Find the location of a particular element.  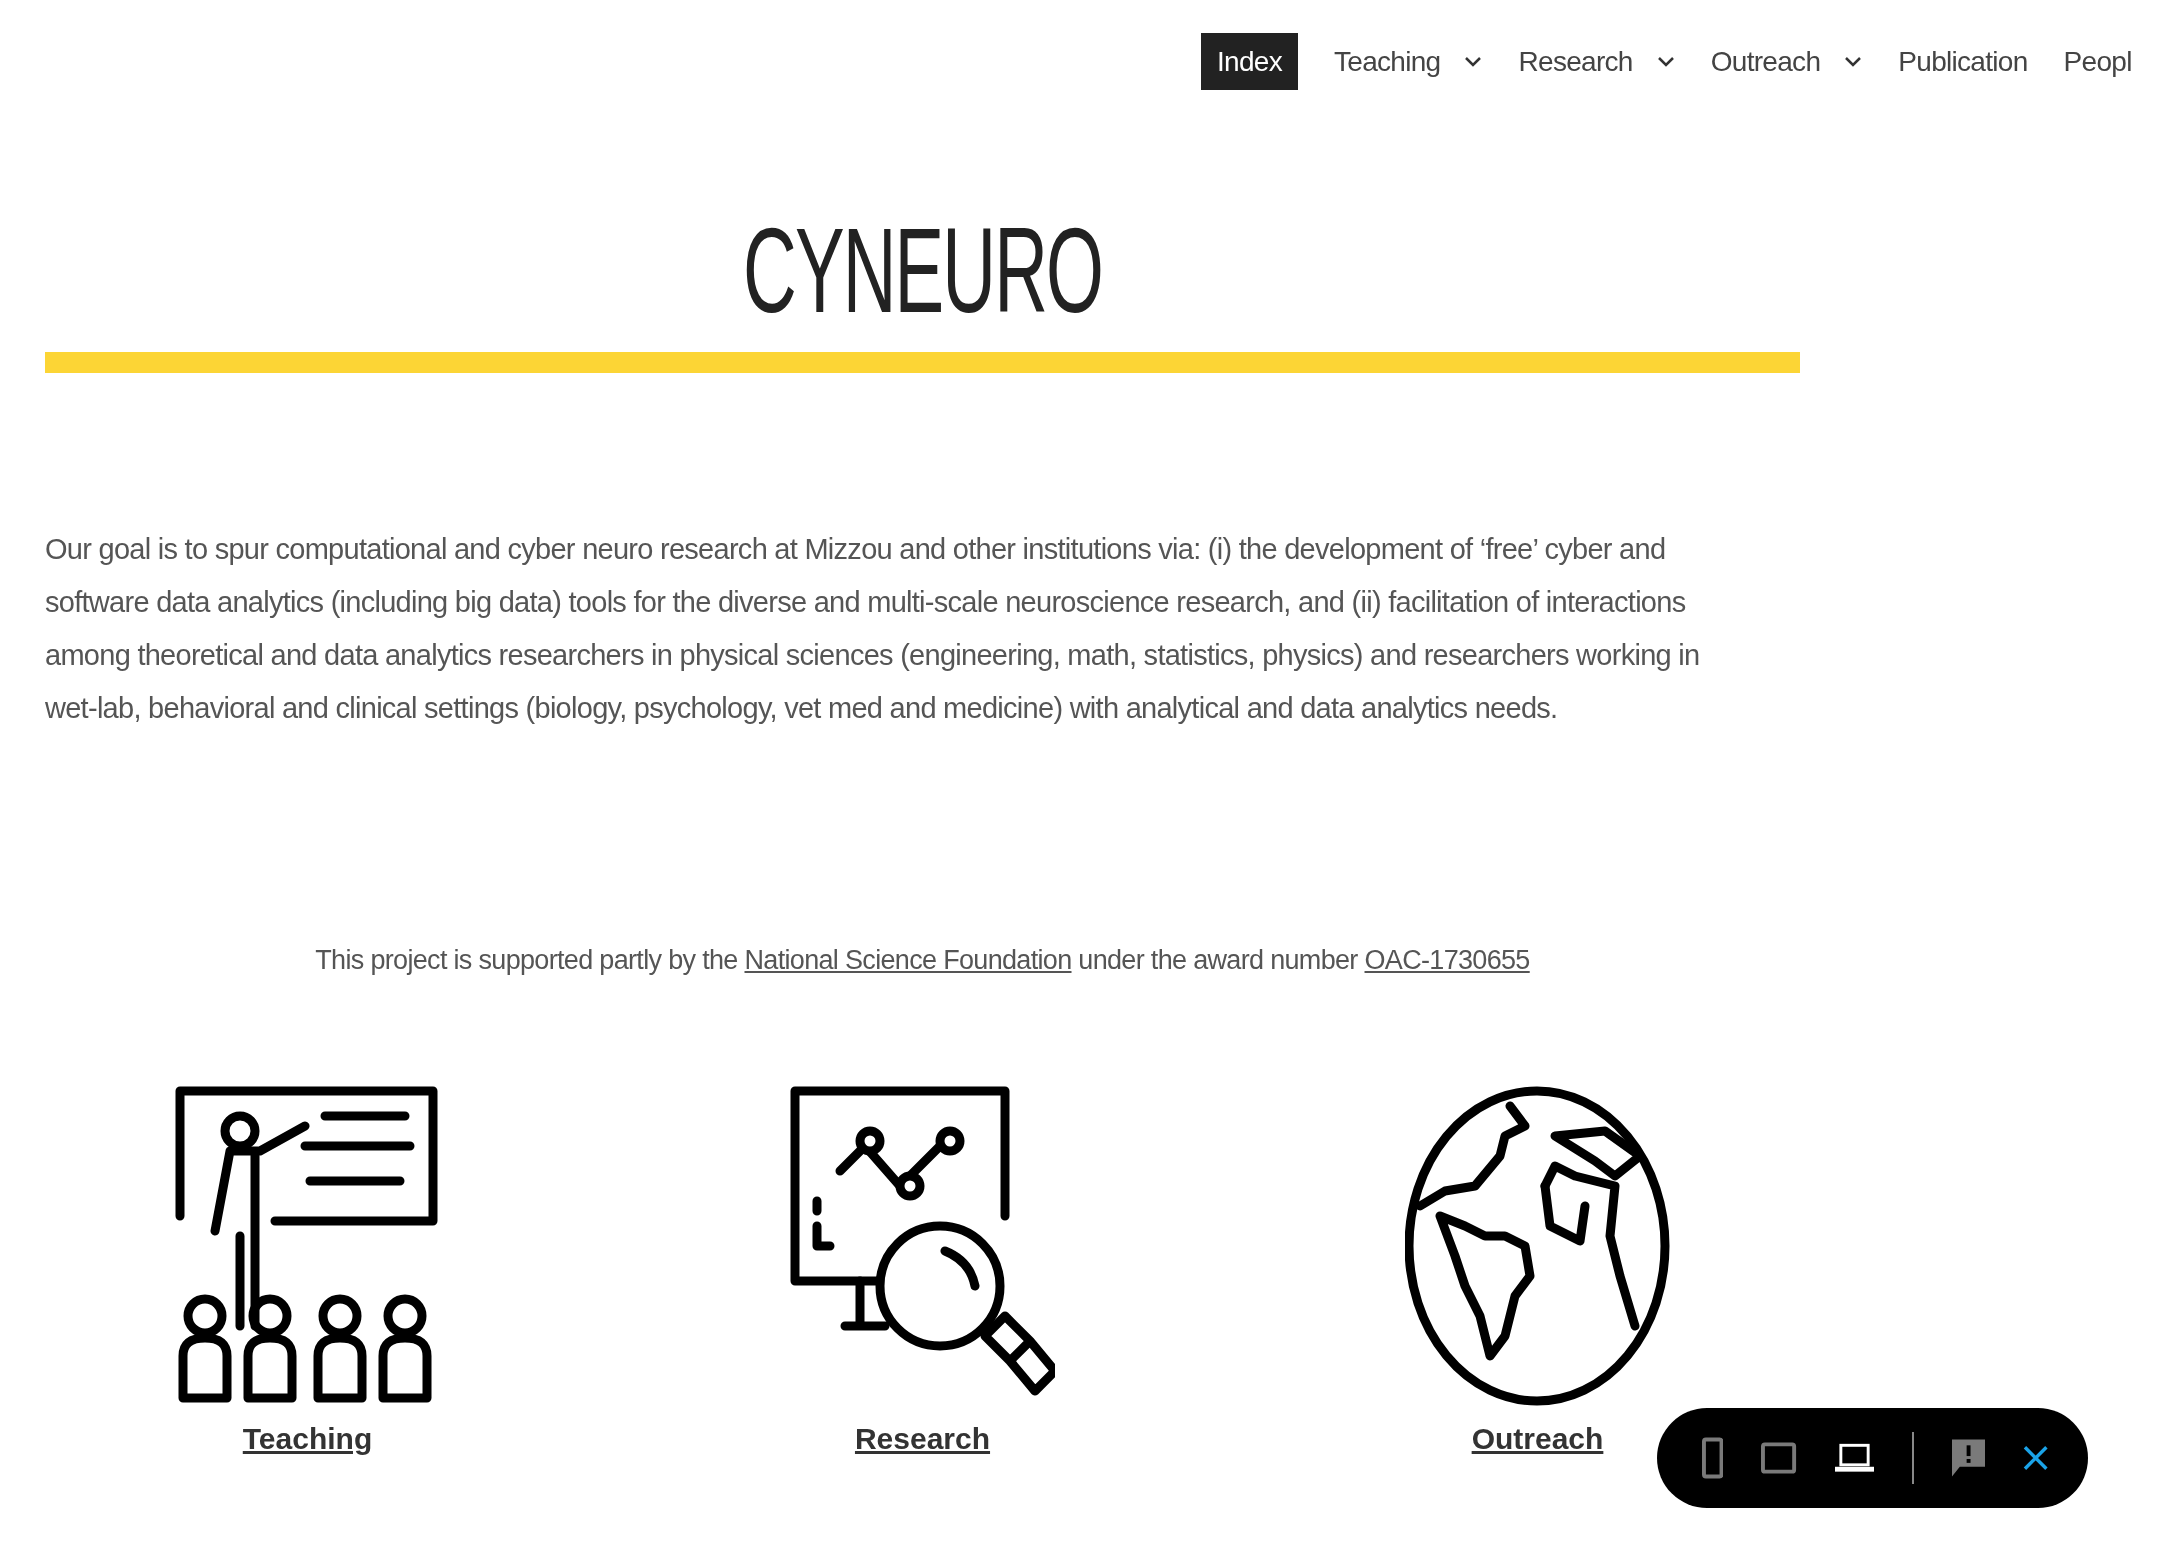

award-link: OAC-1730655 is located at coordinates (1447, 960).